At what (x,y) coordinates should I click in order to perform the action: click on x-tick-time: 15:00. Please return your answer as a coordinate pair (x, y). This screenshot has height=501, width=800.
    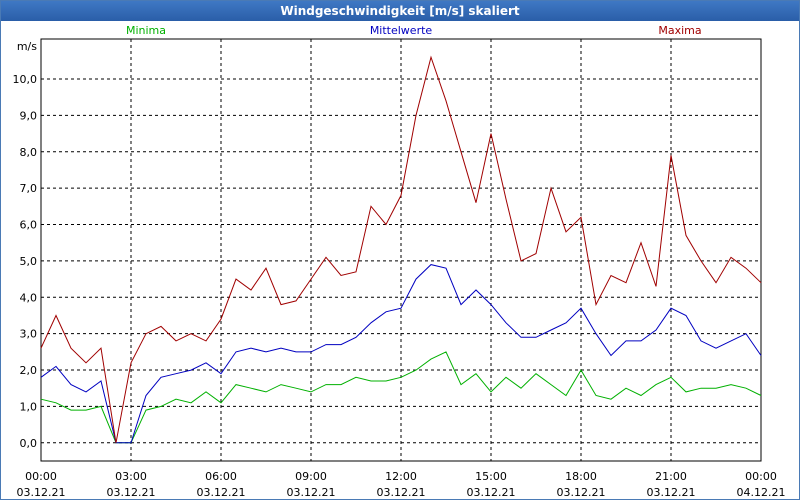
    Looking at the image, I should click on (491, 476).